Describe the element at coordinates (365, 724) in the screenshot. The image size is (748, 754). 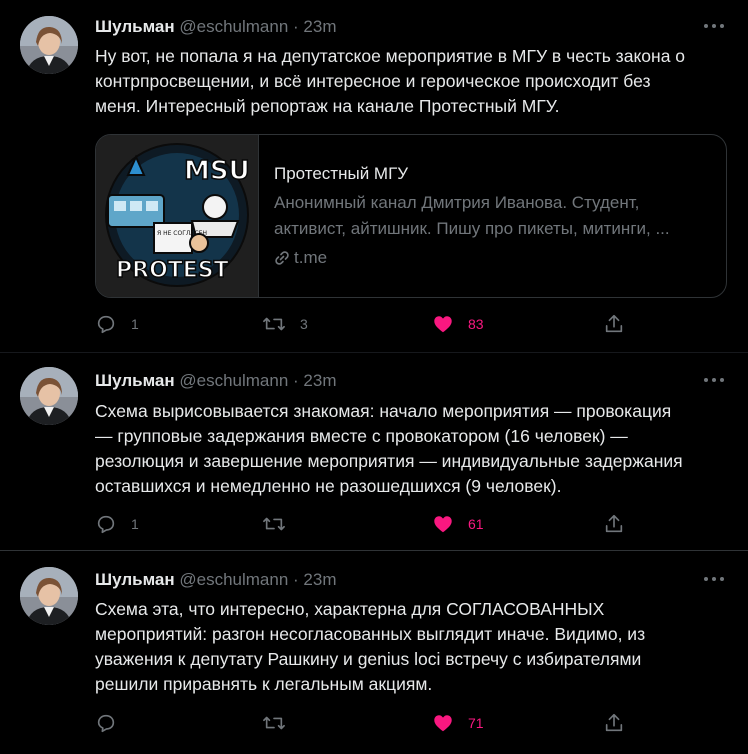
I see `tweet-actions: 71` at that location.